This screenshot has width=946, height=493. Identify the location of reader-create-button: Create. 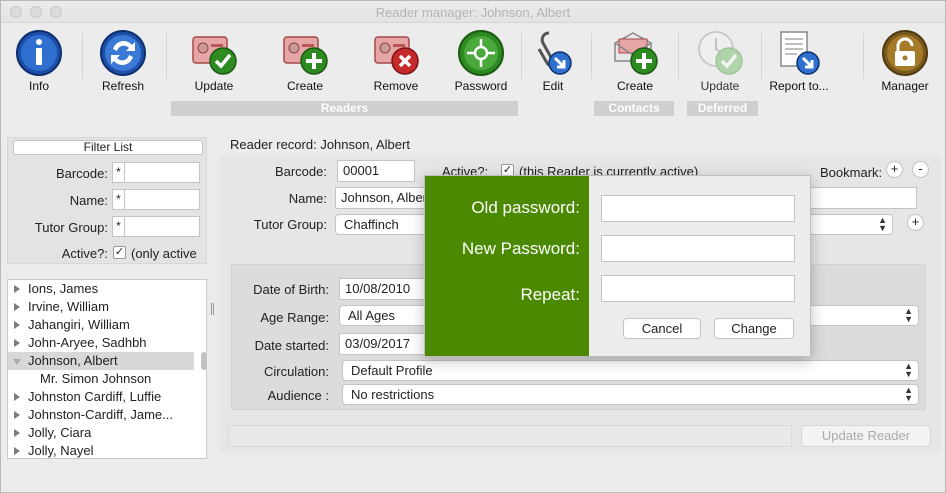
(305, 61).